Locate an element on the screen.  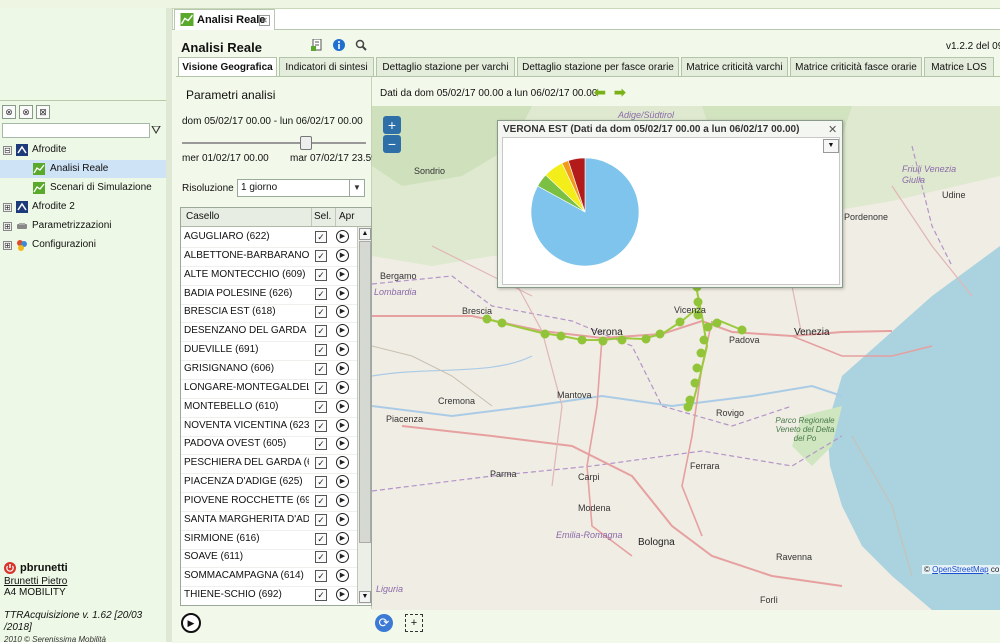
time-slider-track is located at coordinates (274, 143).